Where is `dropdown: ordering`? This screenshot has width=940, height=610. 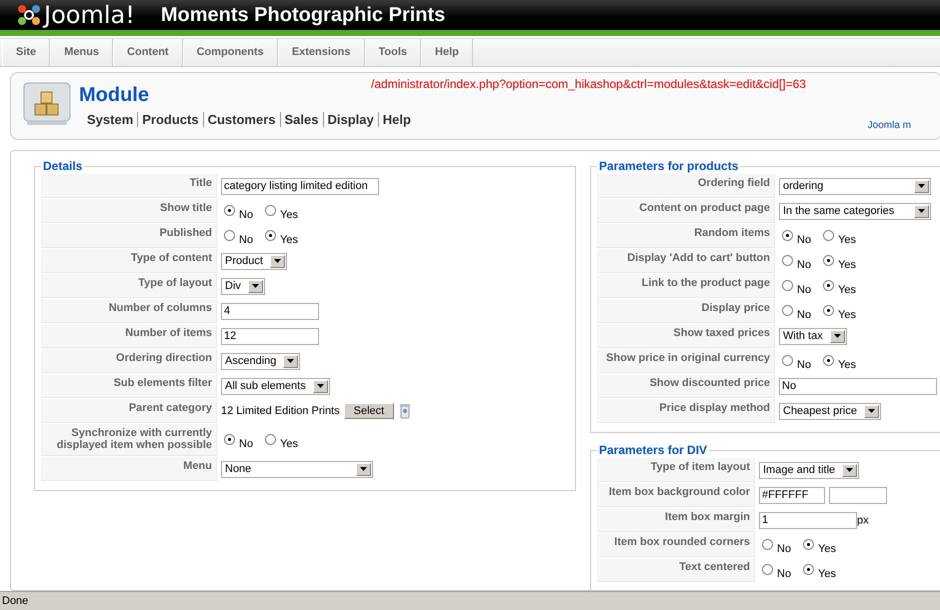
dropdown: ordering is located at coordinates (855, 186).